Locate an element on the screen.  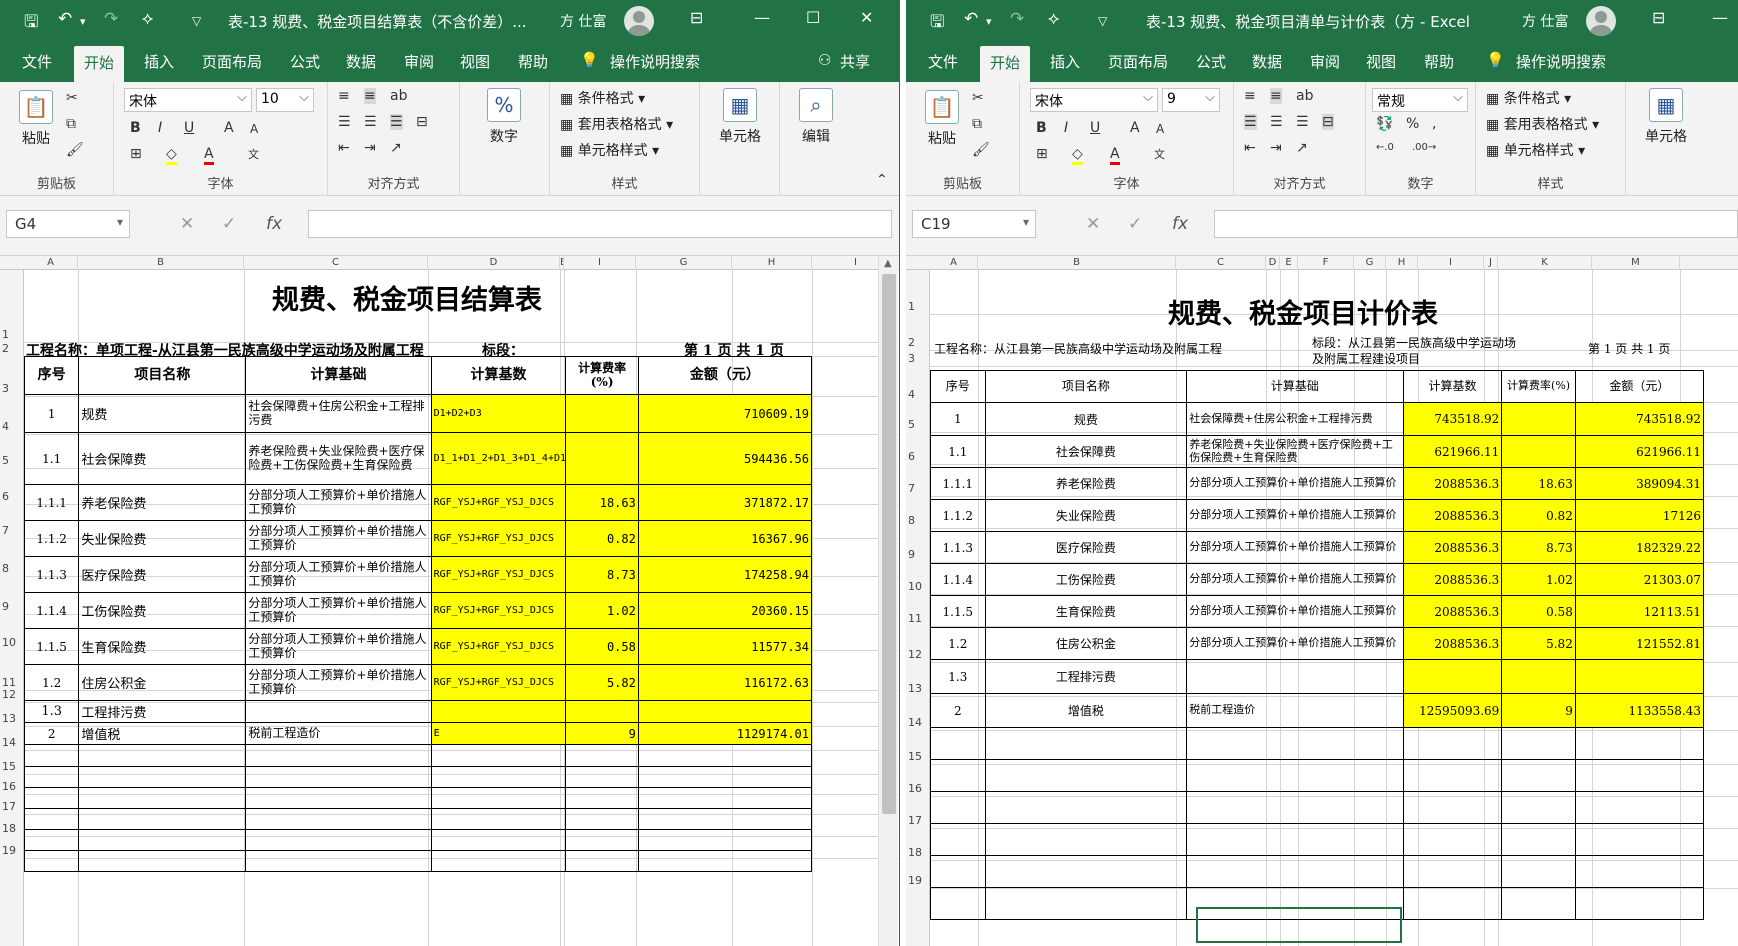
row-header: 16 is located at coordinates (12, 786).